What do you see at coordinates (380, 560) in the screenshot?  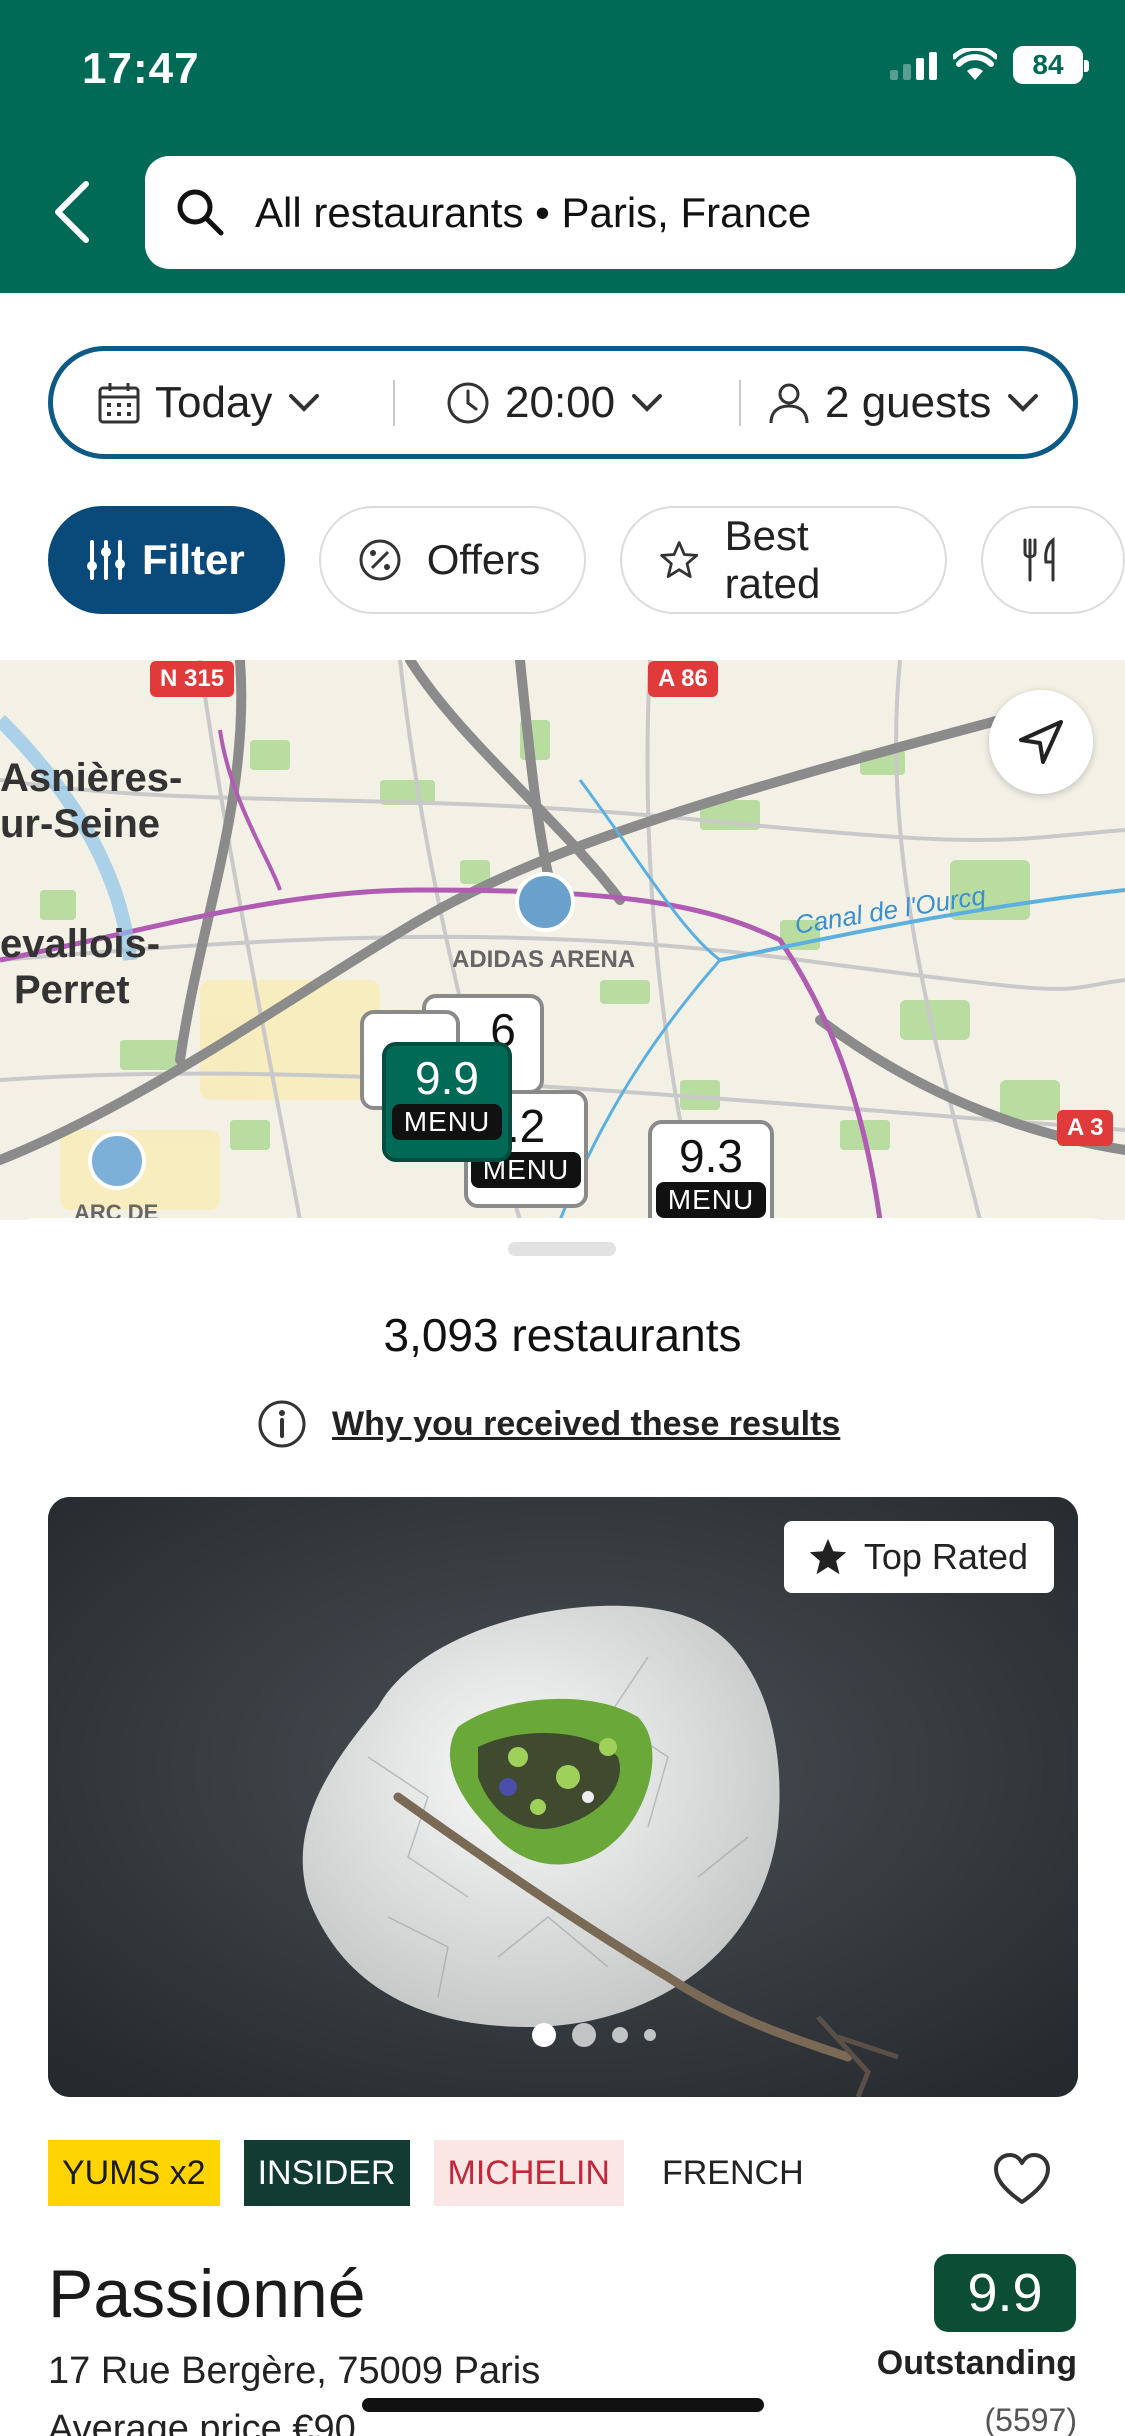 I see `percent-icon` at bounding box center [380, 560].